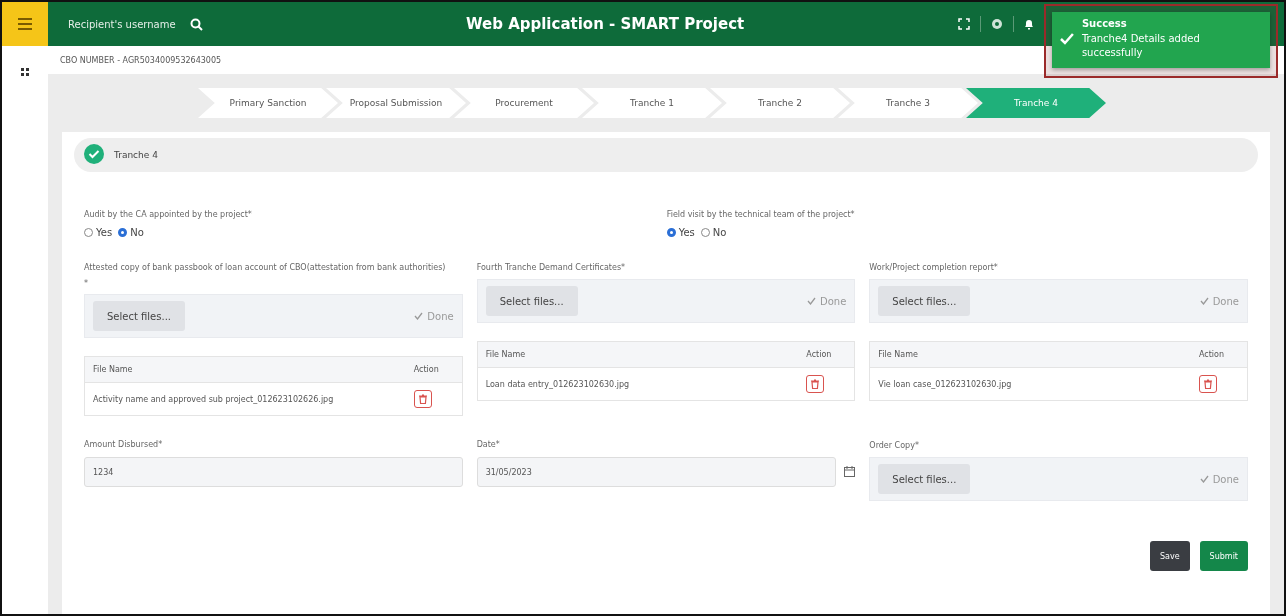  I want to click on field-label: Date*, so click(488, 444).